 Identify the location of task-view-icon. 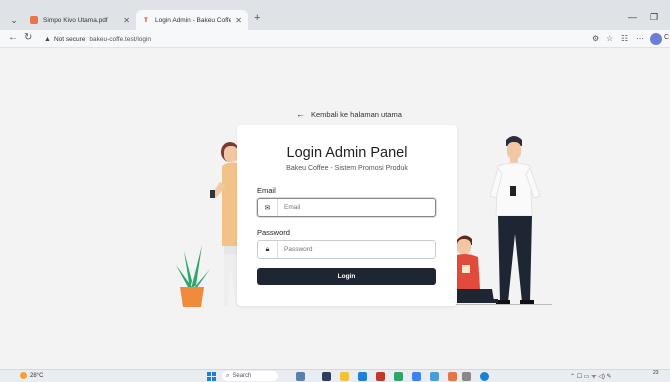
(326, 376).